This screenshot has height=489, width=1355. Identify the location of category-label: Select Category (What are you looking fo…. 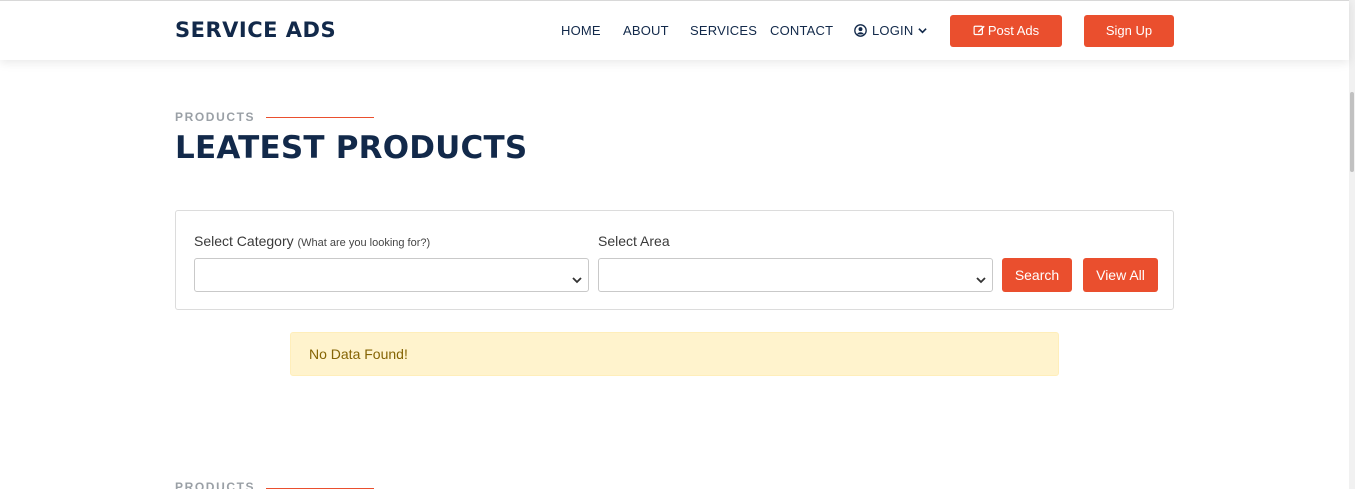
(312, 241).